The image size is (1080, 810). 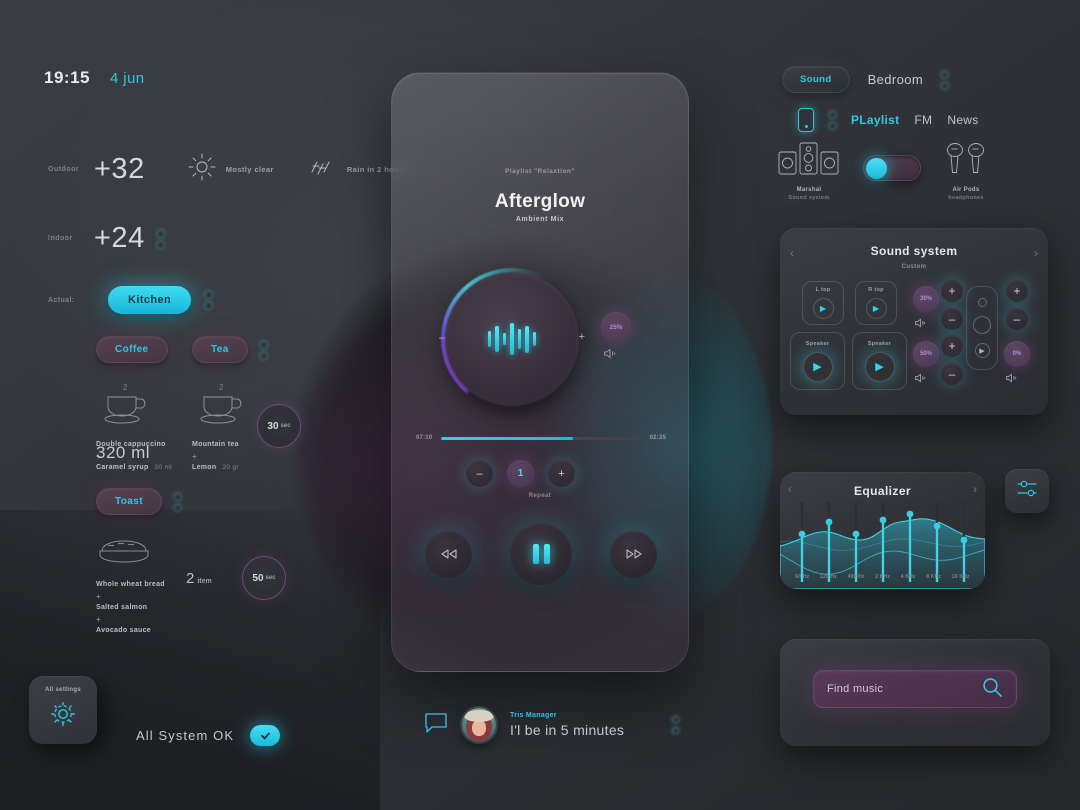 What do you see at coordinates (185, 735) in the screenshot?
I see `system-status-text: All System OK` at bounding box center [185, 735].